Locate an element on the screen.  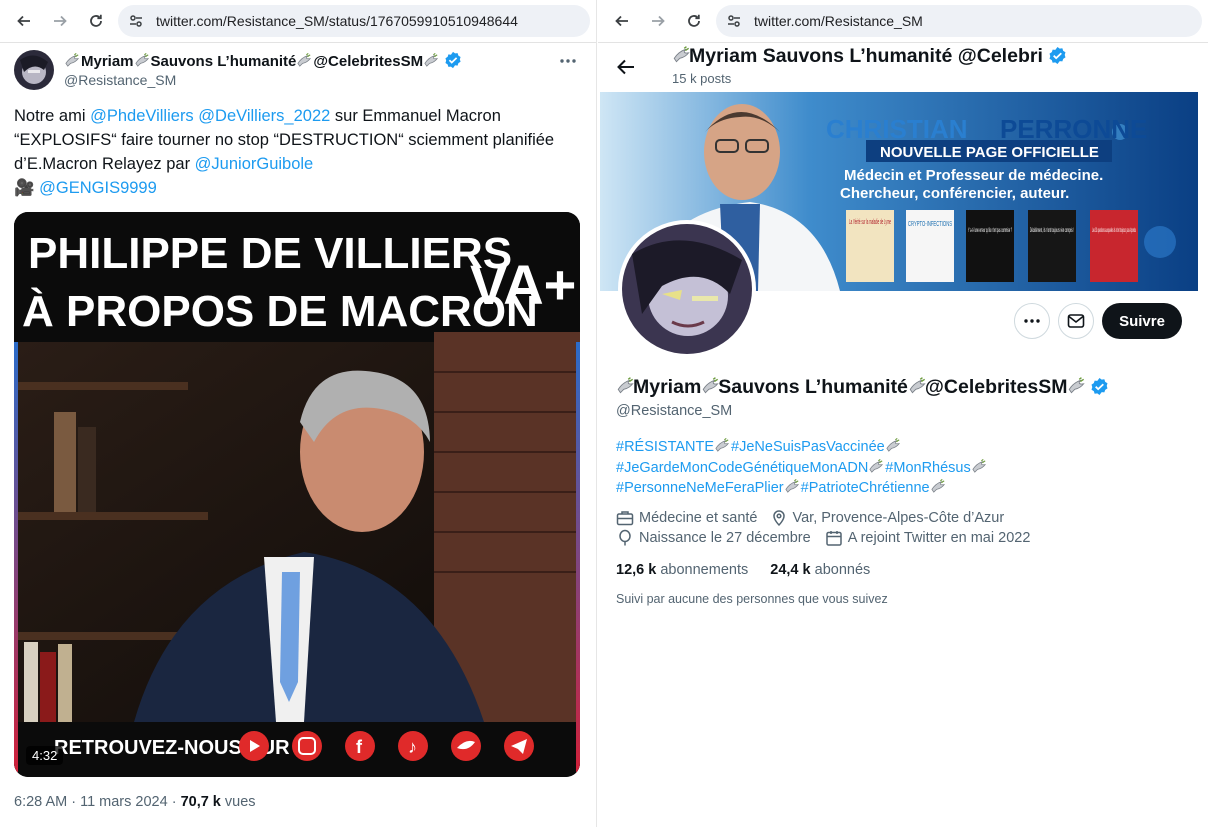
address-bar: twitter.com/Resistance_SM is located at coordinates (959, 21).